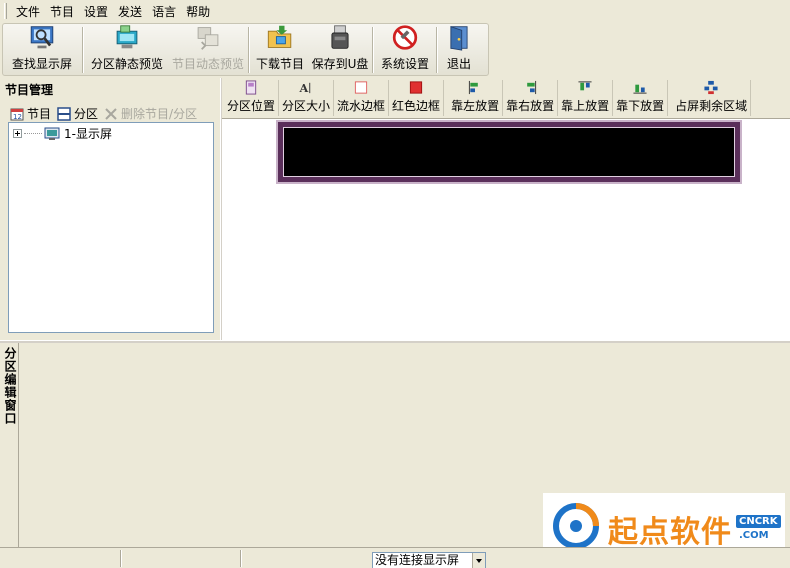 This screenshot has width=790, height=568. I want to click on partition-position-button: 分区位置, so click(252, 98).